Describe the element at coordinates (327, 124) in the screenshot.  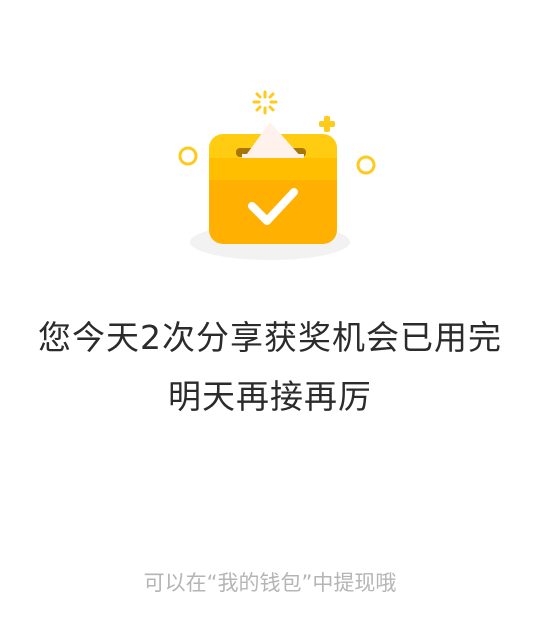
I see `plus-star-icon` at that location.